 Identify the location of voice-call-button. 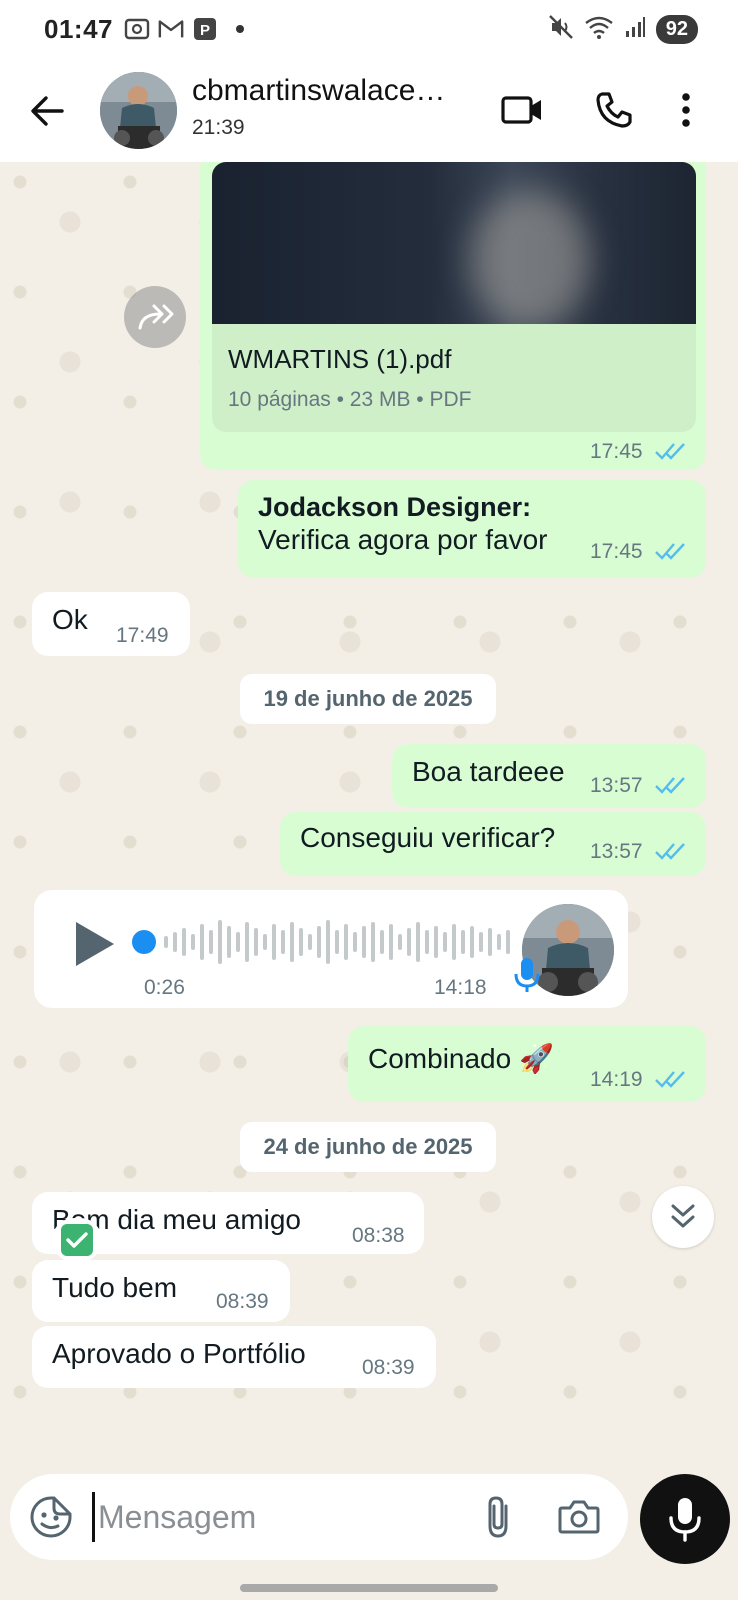
(614, 110).